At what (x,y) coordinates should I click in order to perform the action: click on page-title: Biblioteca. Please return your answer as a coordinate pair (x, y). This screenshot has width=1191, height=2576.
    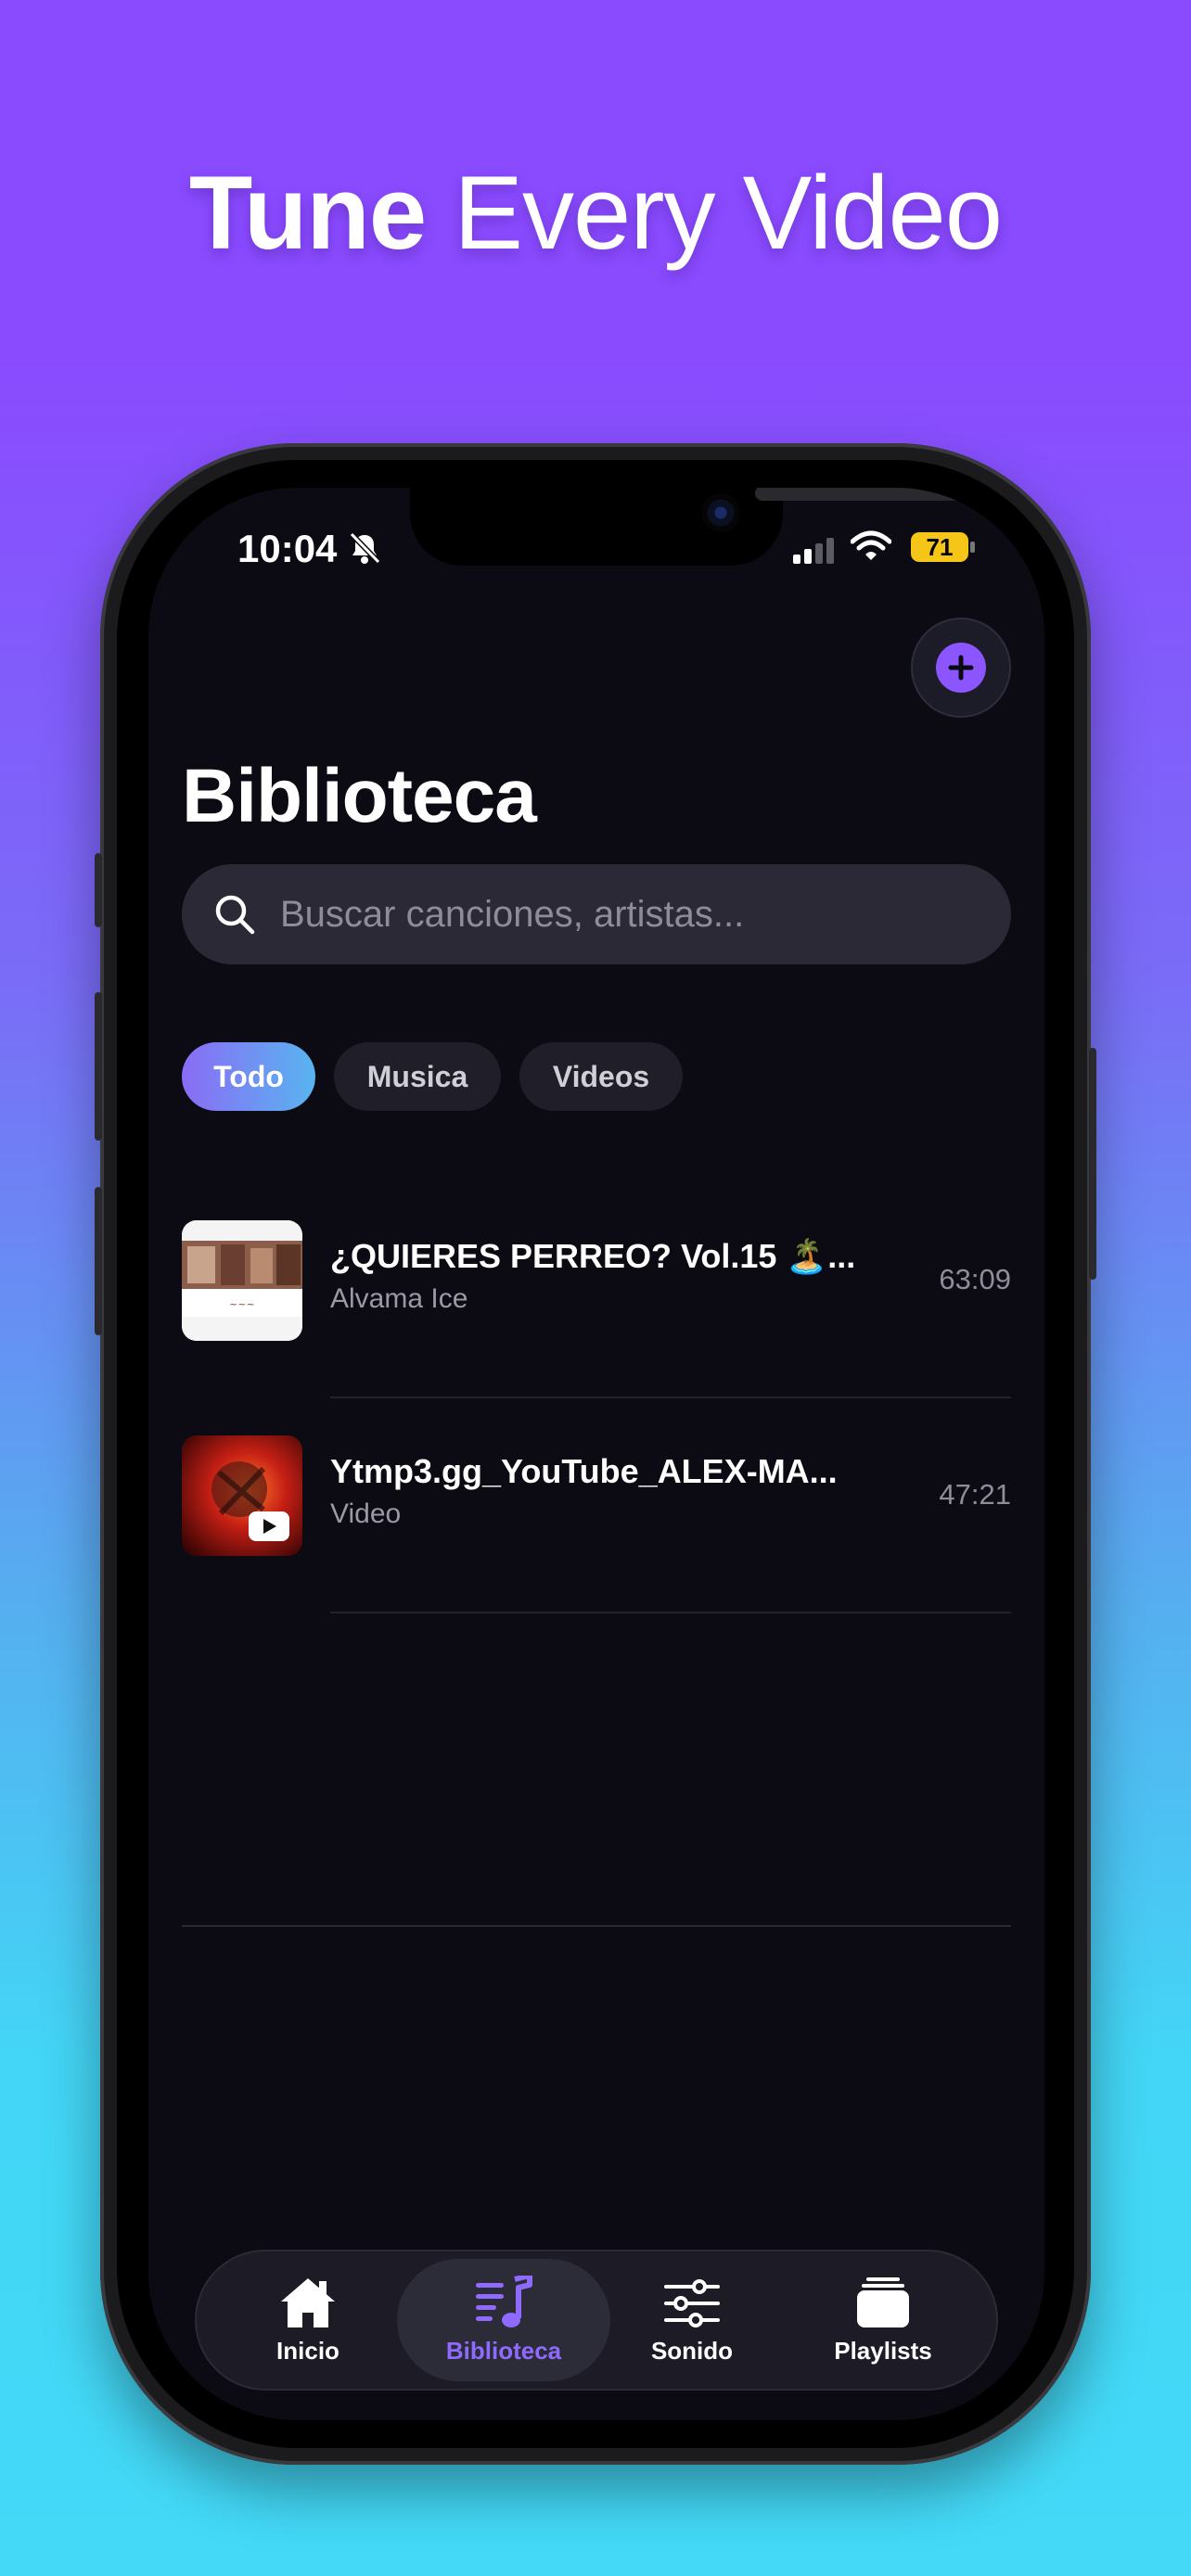
    Looking at the image, I should click on (360, 796).